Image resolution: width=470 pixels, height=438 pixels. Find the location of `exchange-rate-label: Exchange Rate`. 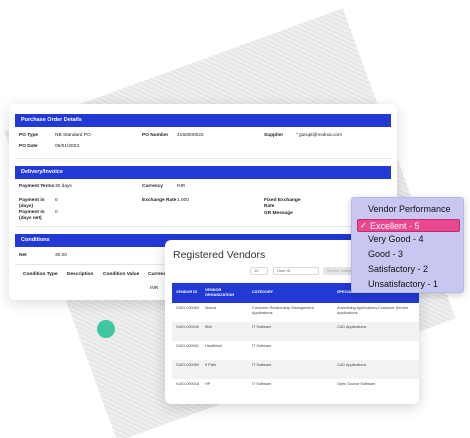

exchange-rate-label: Exchange Rate is located at coordinates (159, 200).